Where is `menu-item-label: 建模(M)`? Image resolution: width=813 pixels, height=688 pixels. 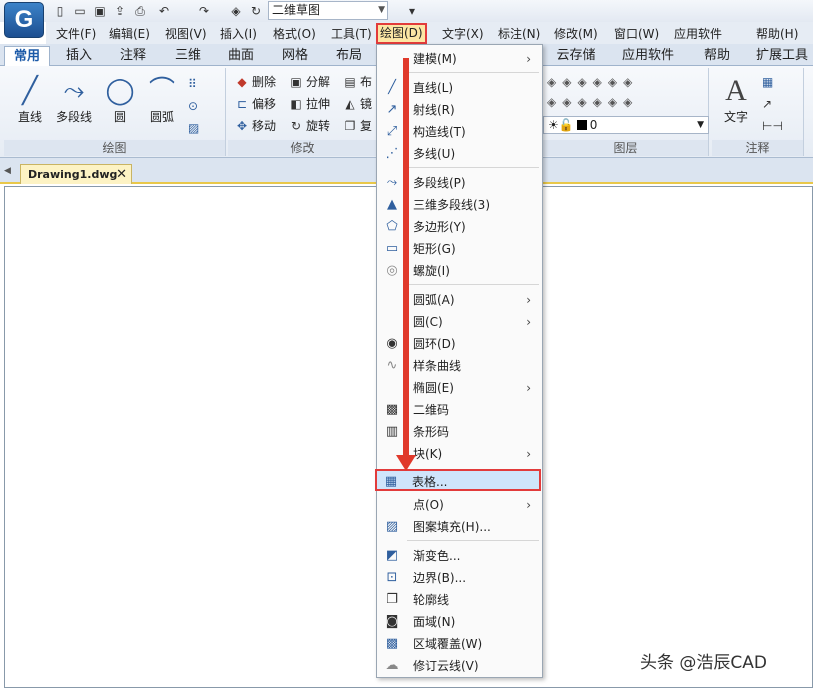 menu-item-label: 建模(M) is located at coordinates (435, 59).